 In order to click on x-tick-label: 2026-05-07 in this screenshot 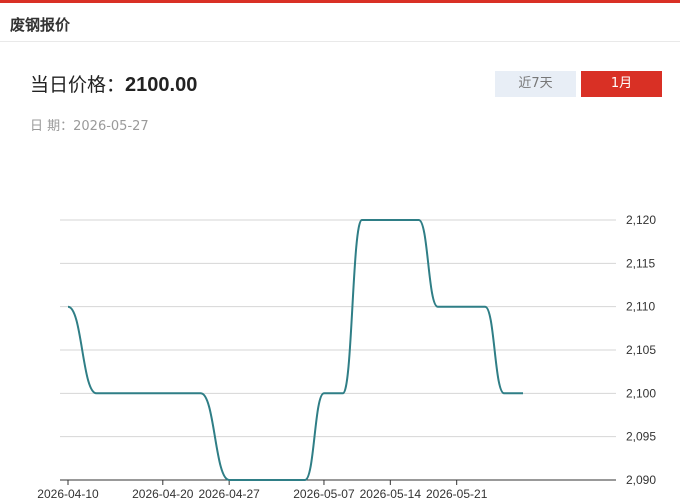, I will do `click(324, 494)`.